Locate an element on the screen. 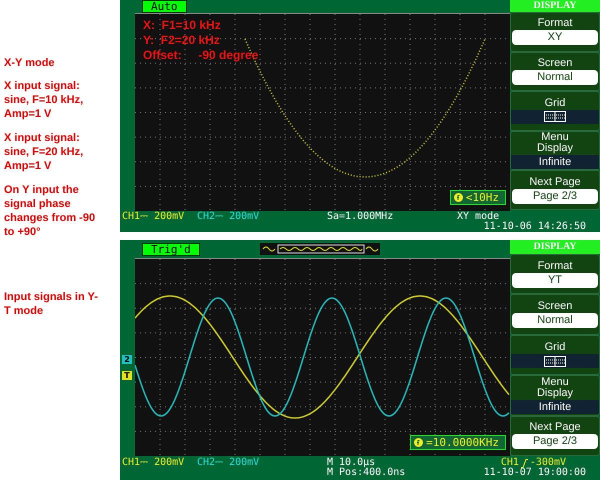 The width and height of the screenshot is (600, 480). annotation-text: X input signal: sine, F=20 kHz, Amp=1 V is located at coordinates (44, 152).